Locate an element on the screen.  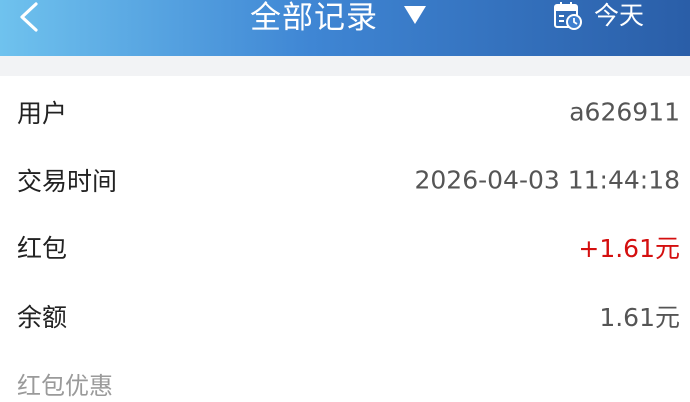
caret-down-icon is located at coordinates (415, 15).